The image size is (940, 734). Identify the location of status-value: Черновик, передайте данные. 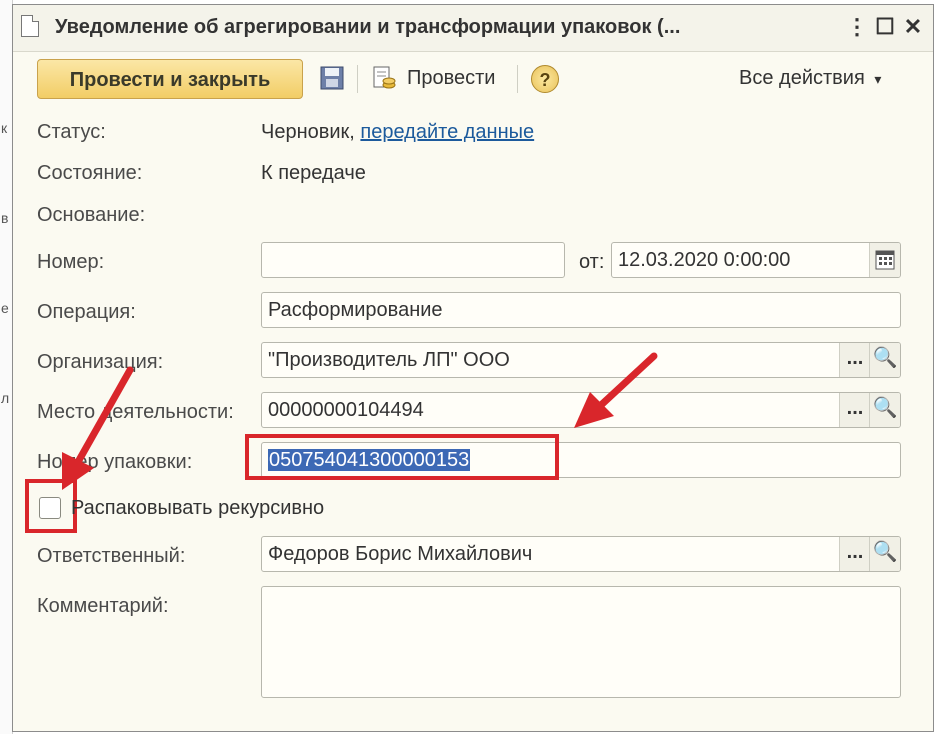
(397, 132).